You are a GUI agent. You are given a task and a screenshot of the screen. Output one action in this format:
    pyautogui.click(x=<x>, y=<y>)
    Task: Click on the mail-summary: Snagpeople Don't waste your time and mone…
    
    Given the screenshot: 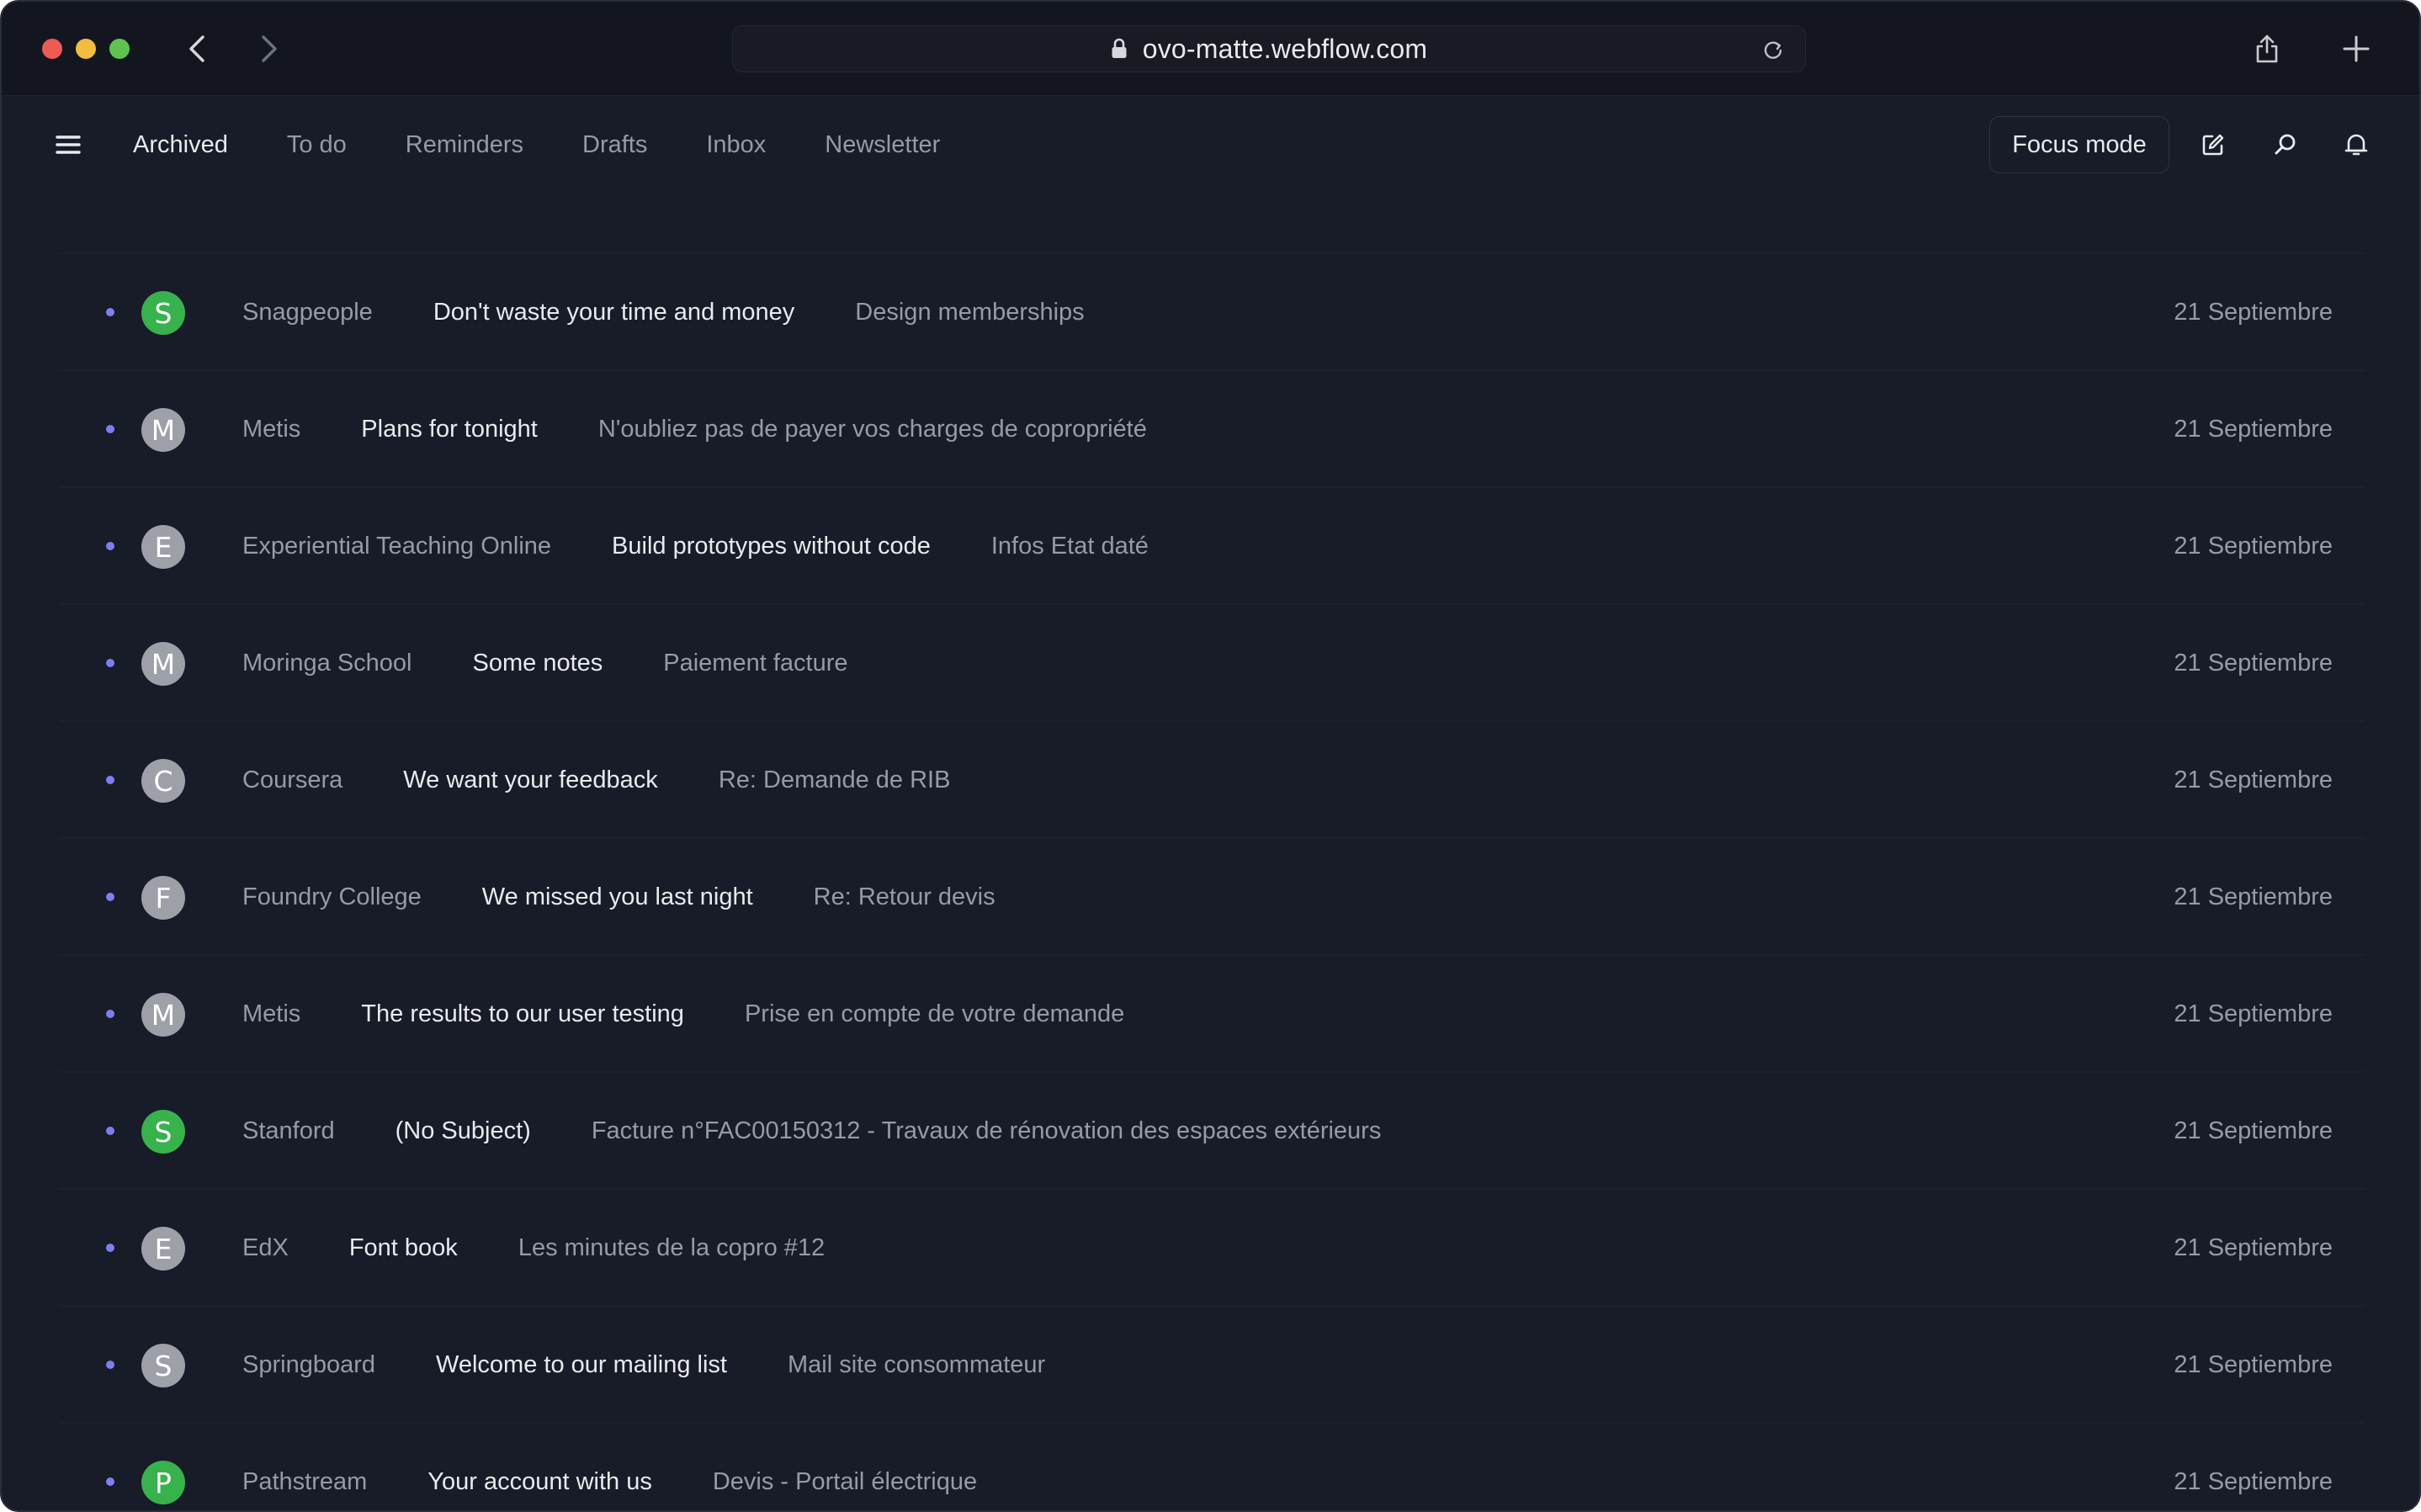 What is the action you would take?
    pyautogui.click(x=663, y=312)
    